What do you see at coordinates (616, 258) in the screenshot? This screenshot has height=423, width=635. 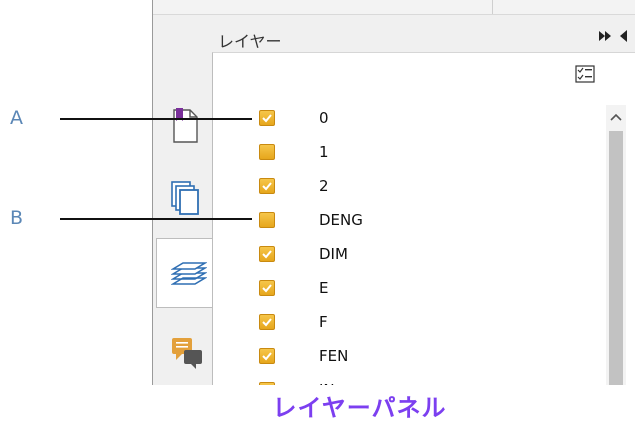 I see `scroll-thumb` at bounding box center [616, 258].